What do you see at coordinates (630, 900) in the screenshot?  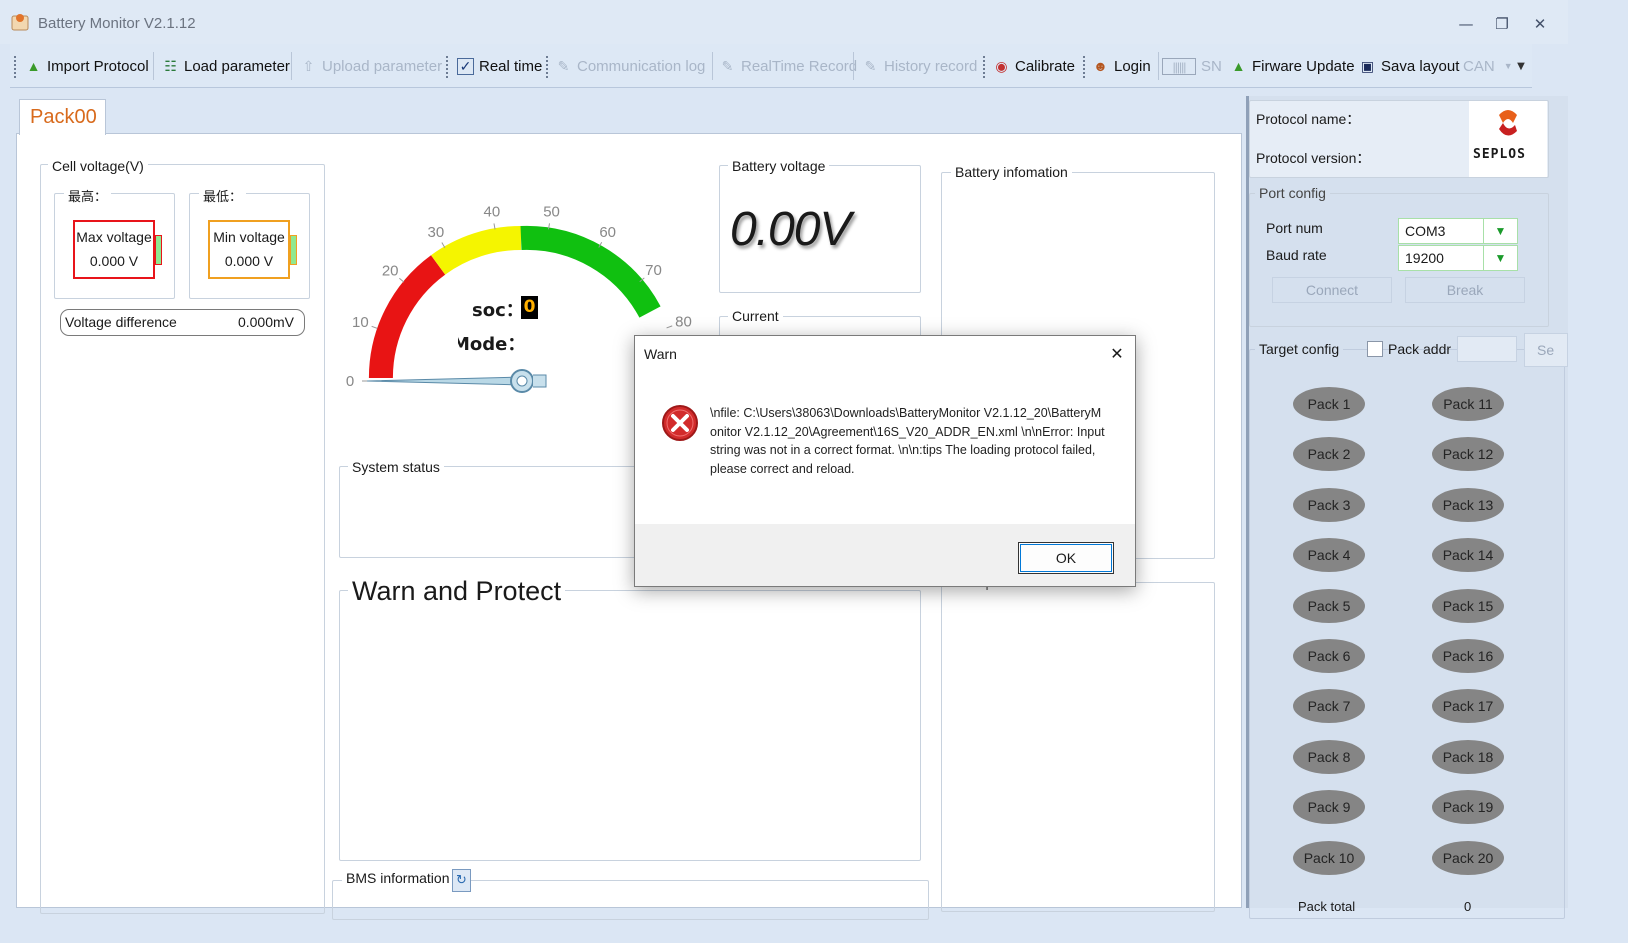 I see `bms-info-group` at bounding box center [630, 900].